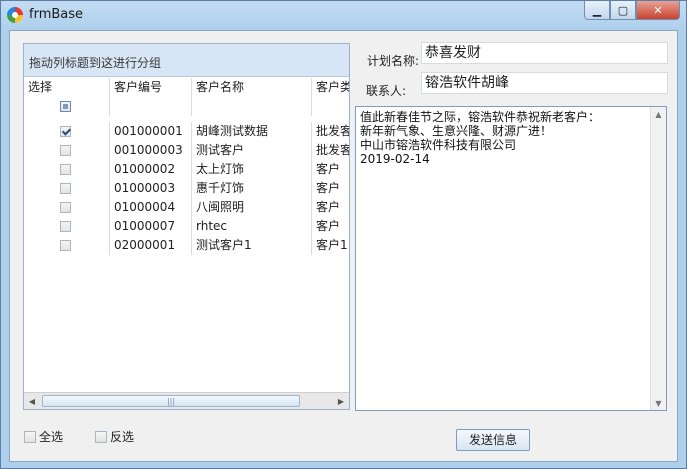  I want to click on invert-box, so click(101, 436).